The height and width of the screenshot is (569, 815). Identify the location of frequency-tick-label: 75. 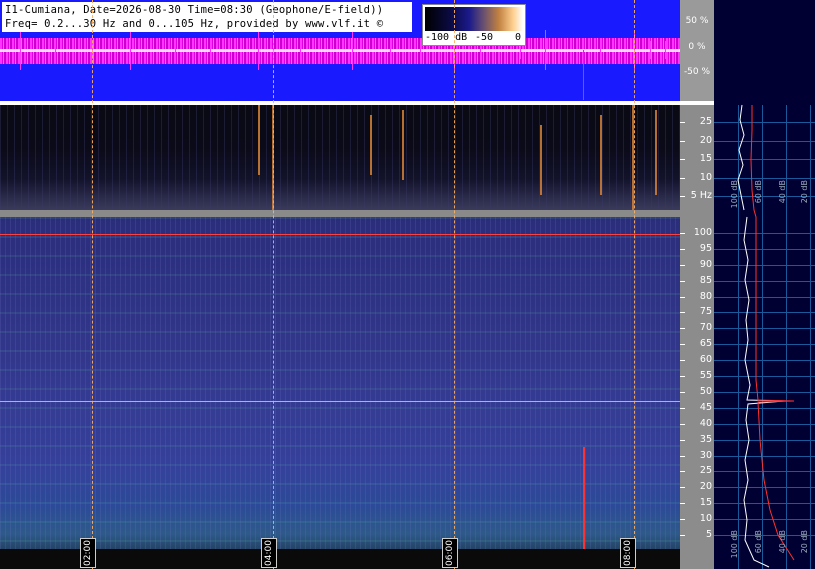
(705, 312).